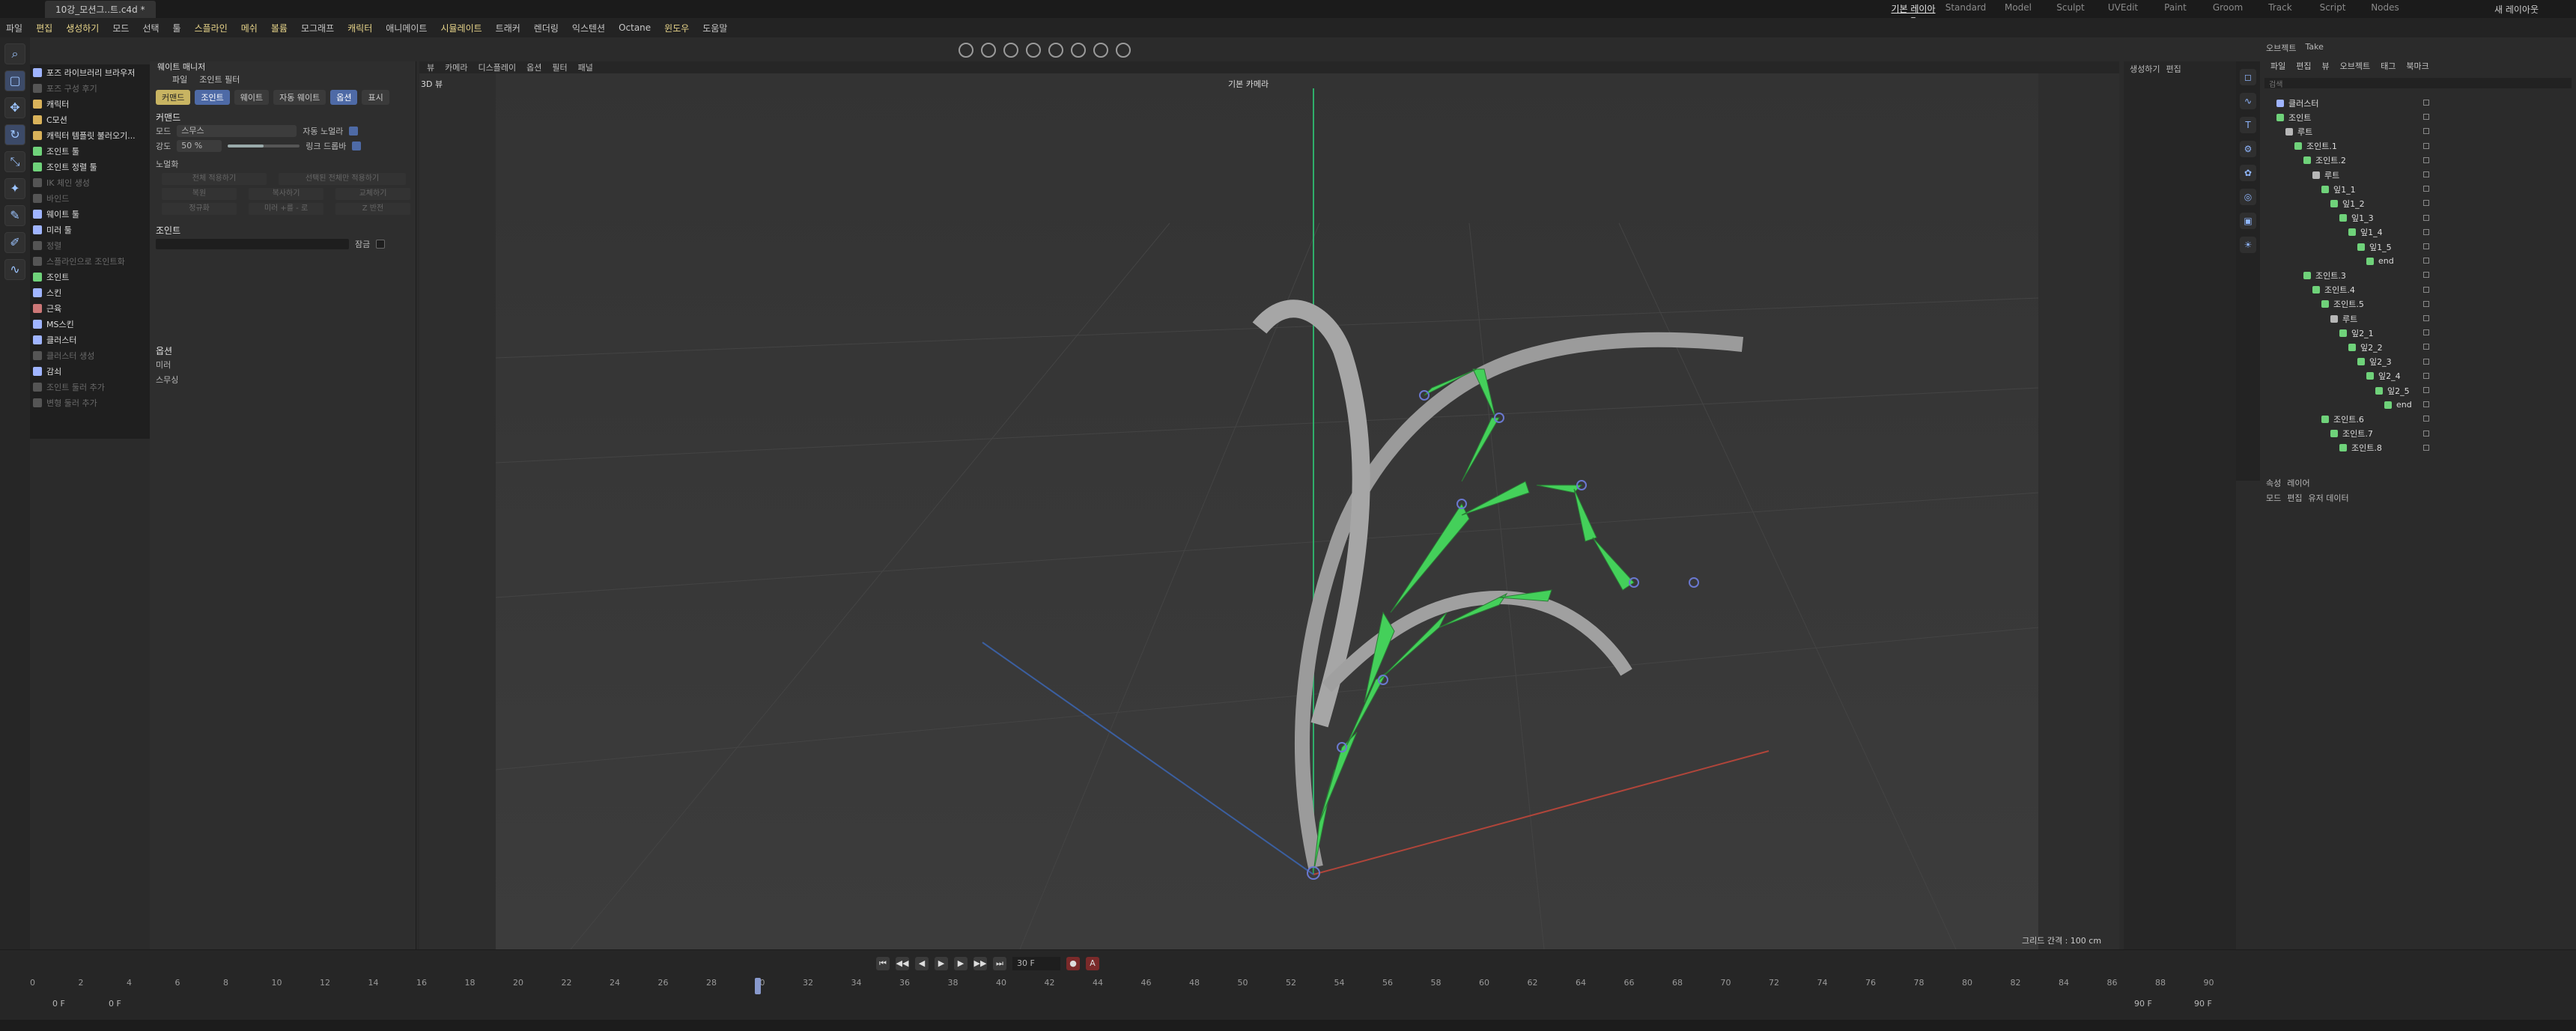  What do you see at coordinates (14, 242) in the screenshot?
I see `paint-icon: ✐` at bounding box center [14, 242].